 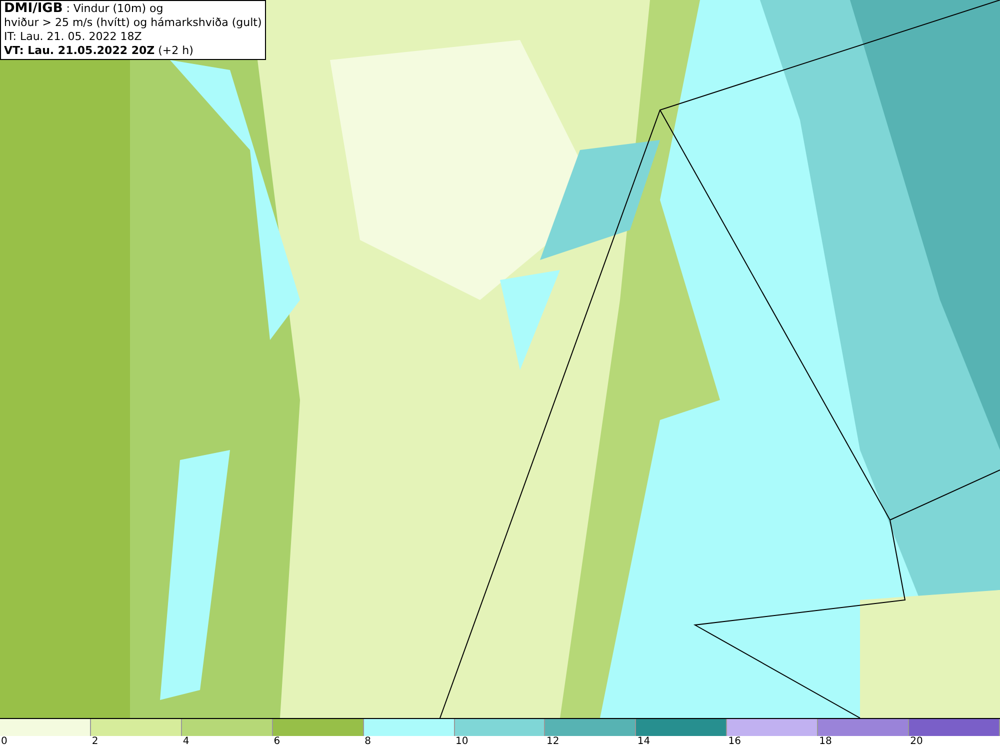 What do you see at coordinates (552, 741) in the screenshot?
I see `legend-tick-label: 12` at bounding box center [552, 741].